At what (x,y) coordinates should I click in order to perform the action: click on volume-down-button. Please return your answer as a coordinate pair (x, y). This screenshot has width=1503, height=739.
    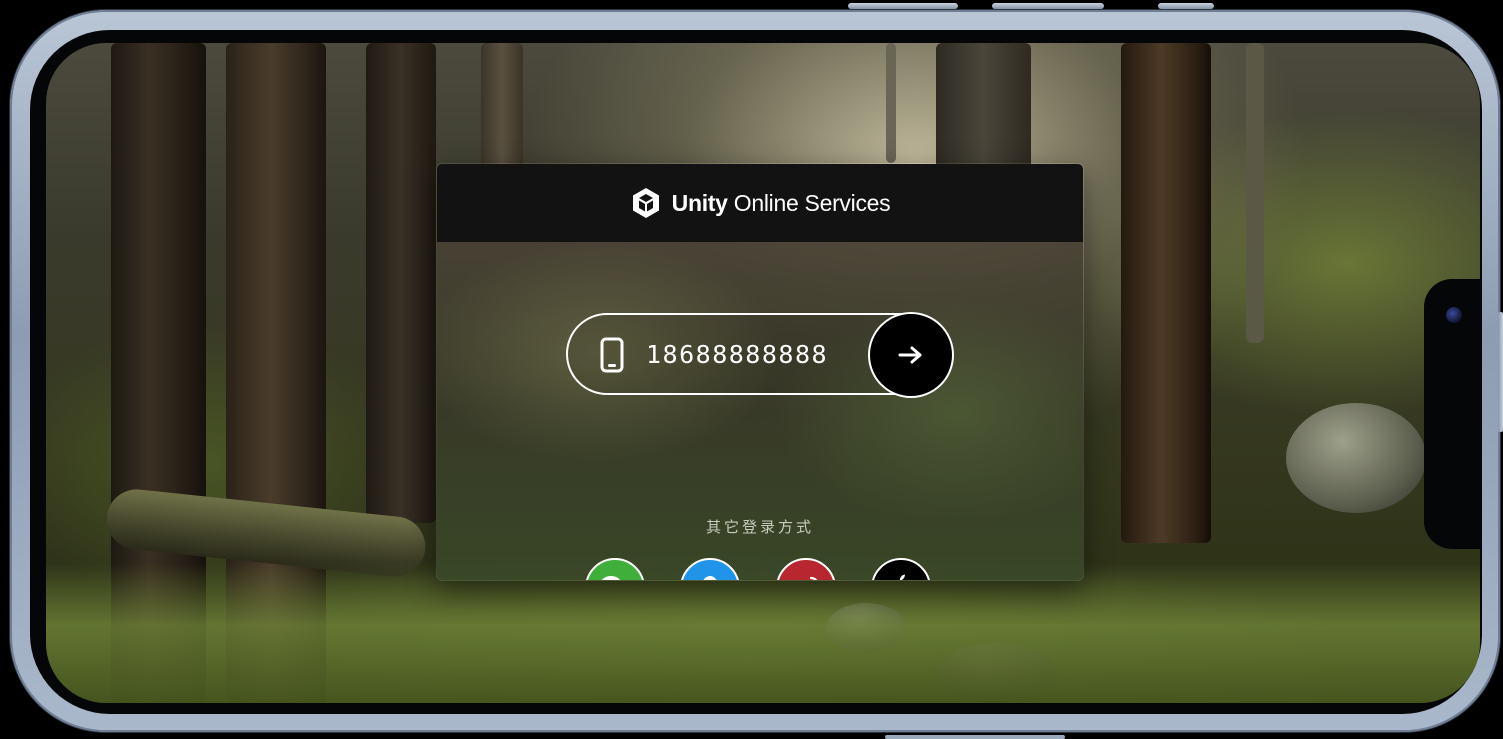
    Looking at the image, I should click on (1048, 6).